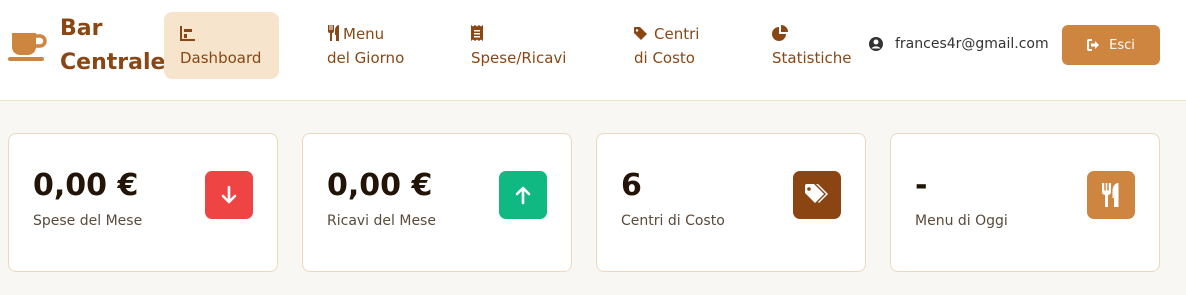 The width and height of the screenshot is (1186, 295). I want to click on nav-spese-label: Spese/Ricavi, so click(519, 58).